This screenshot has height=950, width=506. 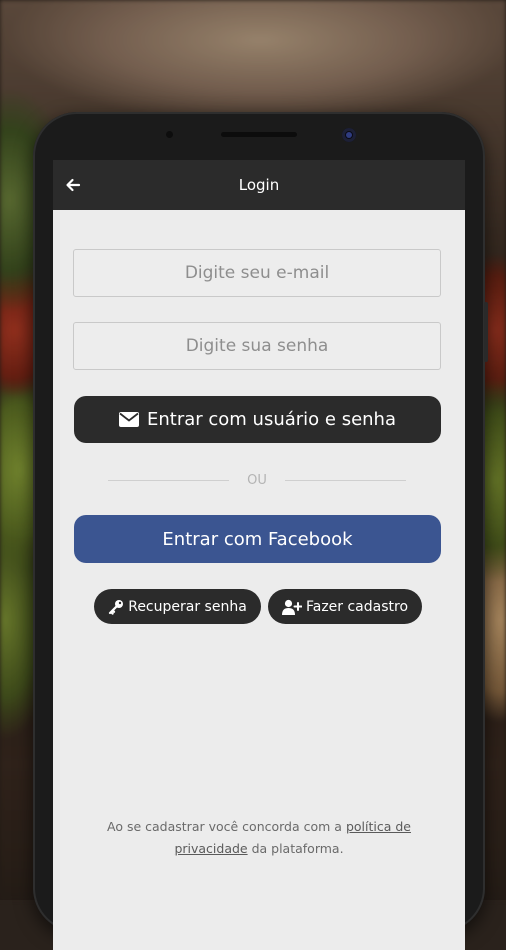 I want to click on facebook-login-button: Entrar com Facebook, so click(x=257, y=539).